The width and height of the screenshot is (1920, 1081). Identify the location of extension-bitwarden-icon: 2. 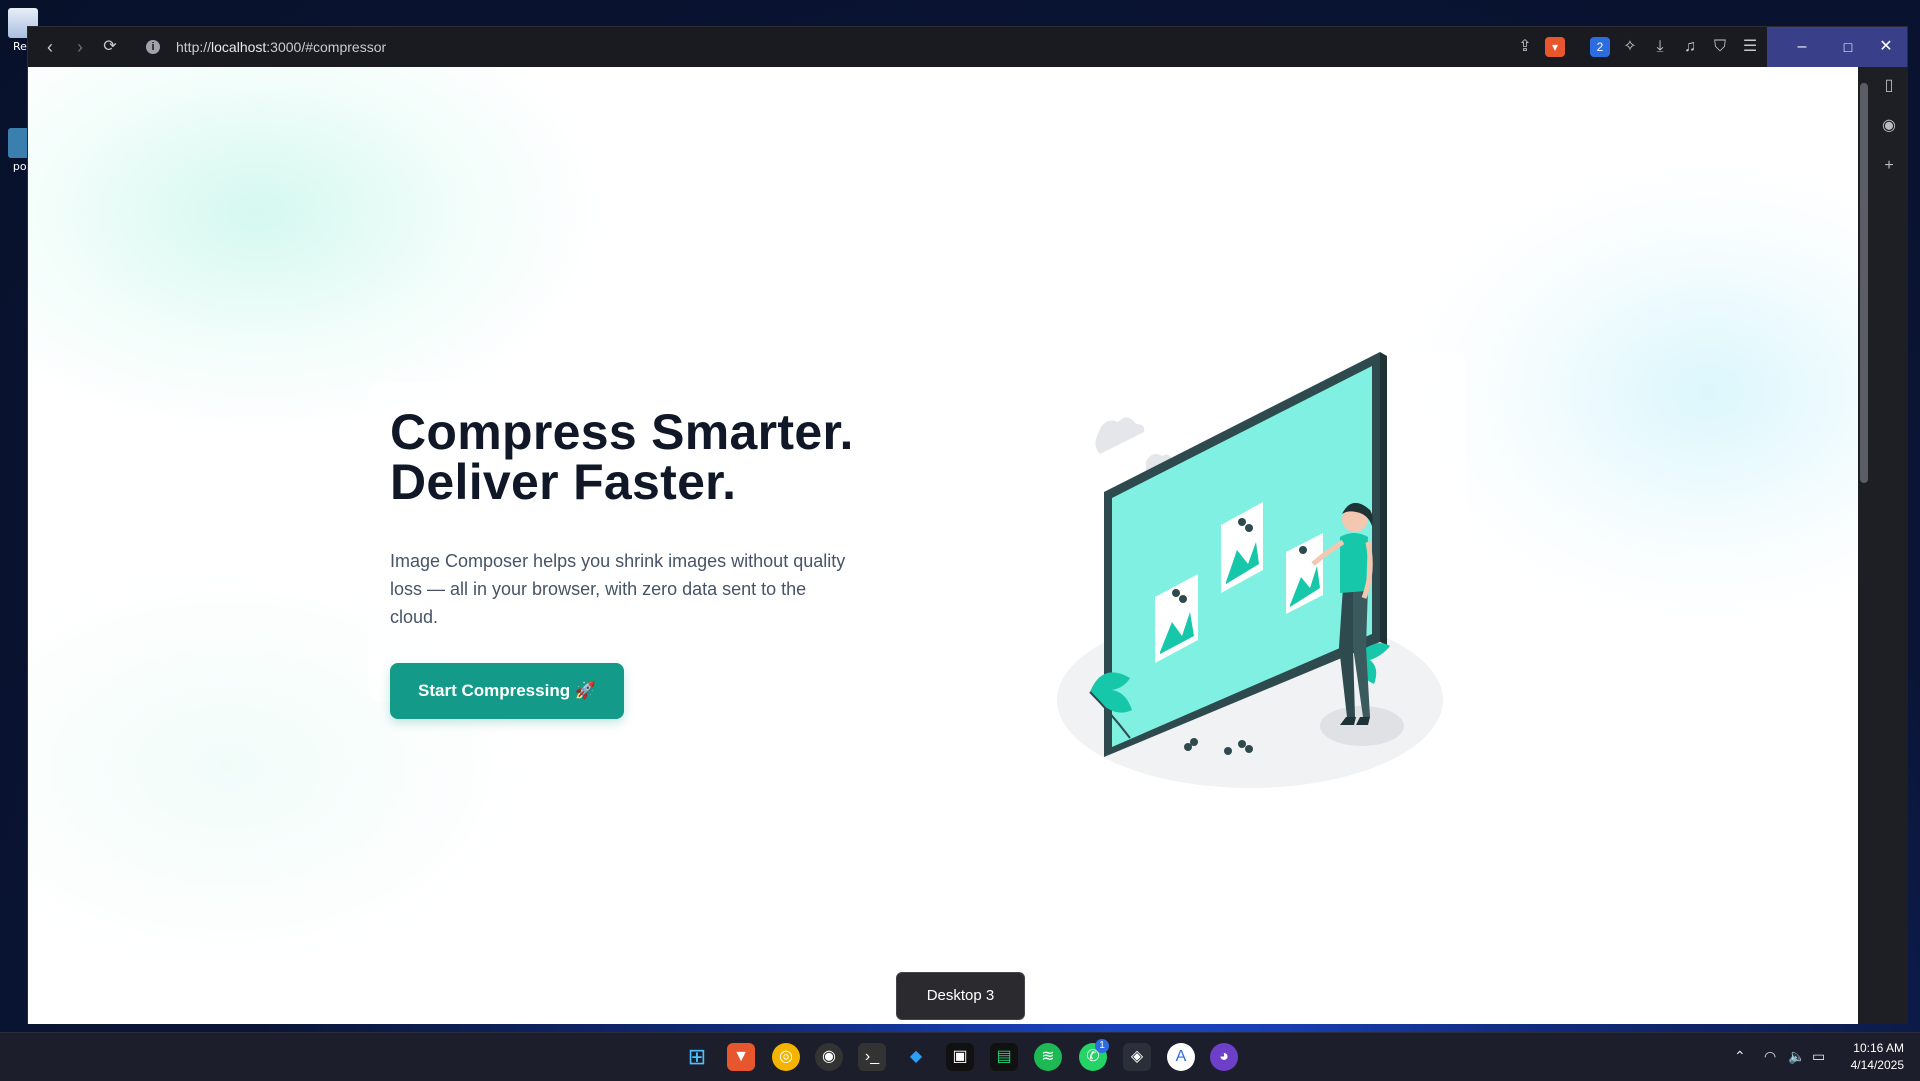
(1600, 47).